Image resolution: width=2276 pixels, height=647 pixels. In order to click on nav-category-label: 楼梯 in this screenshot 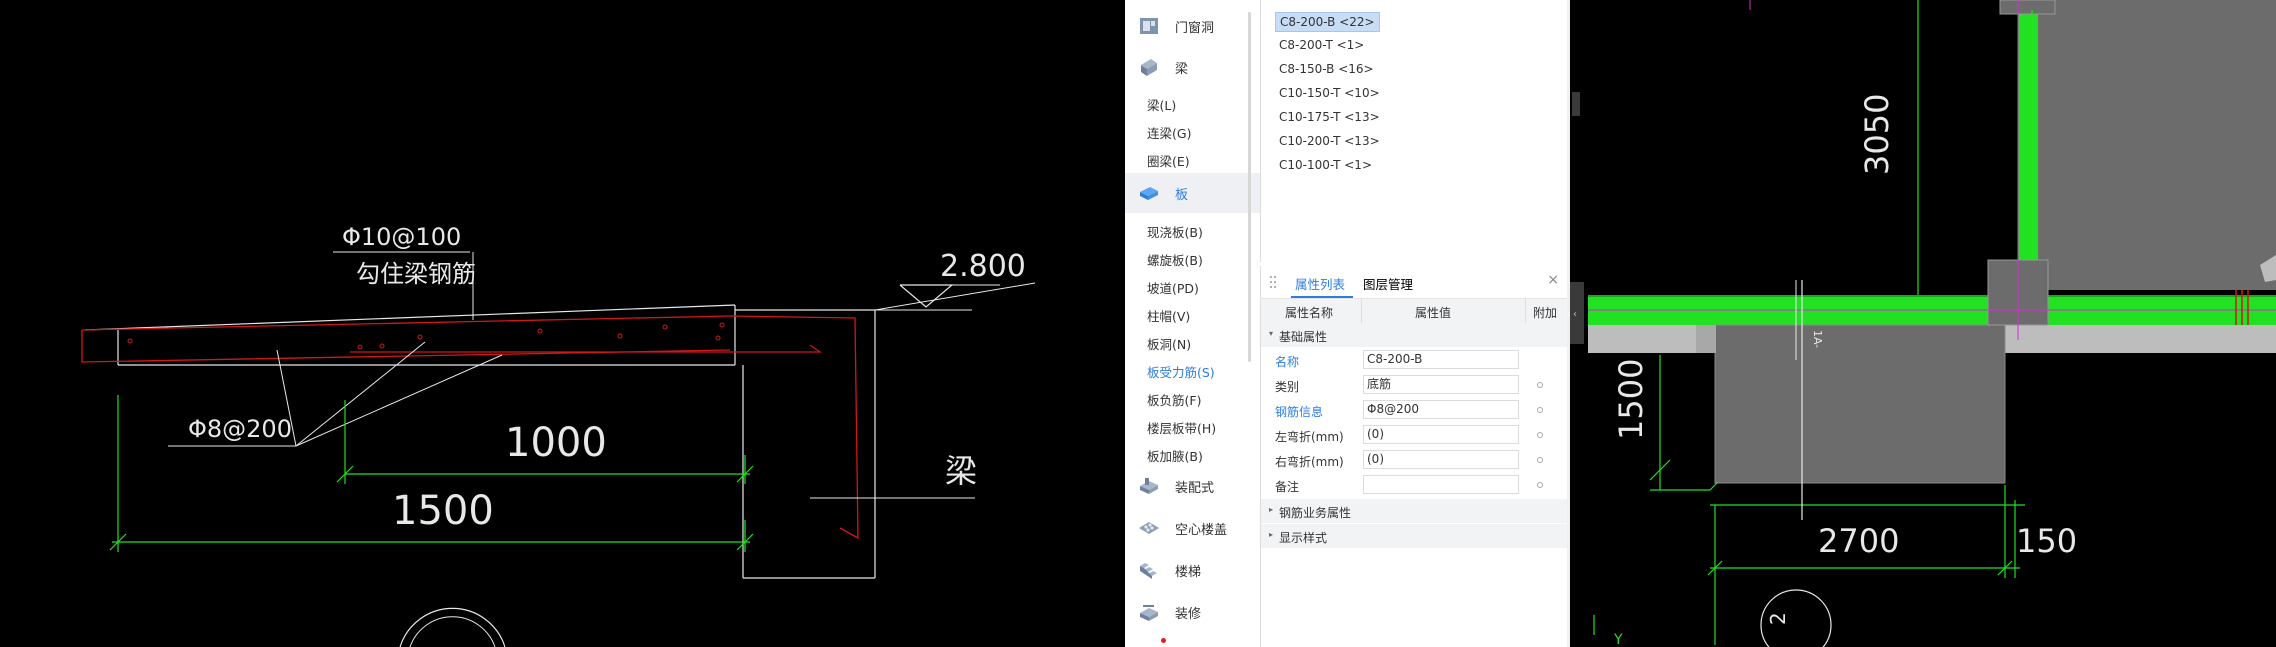, I will do `click(1188, 572)`.